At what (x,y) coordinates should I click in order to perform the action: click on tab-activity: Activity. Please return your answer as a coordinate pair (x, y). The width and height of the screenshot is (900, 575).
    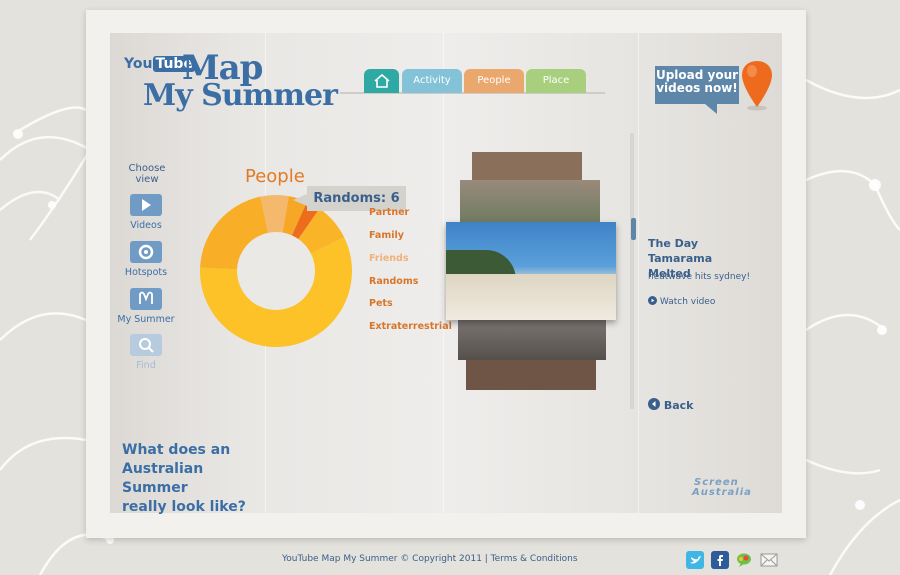
    Looking at the image, I should click on (432, 81).